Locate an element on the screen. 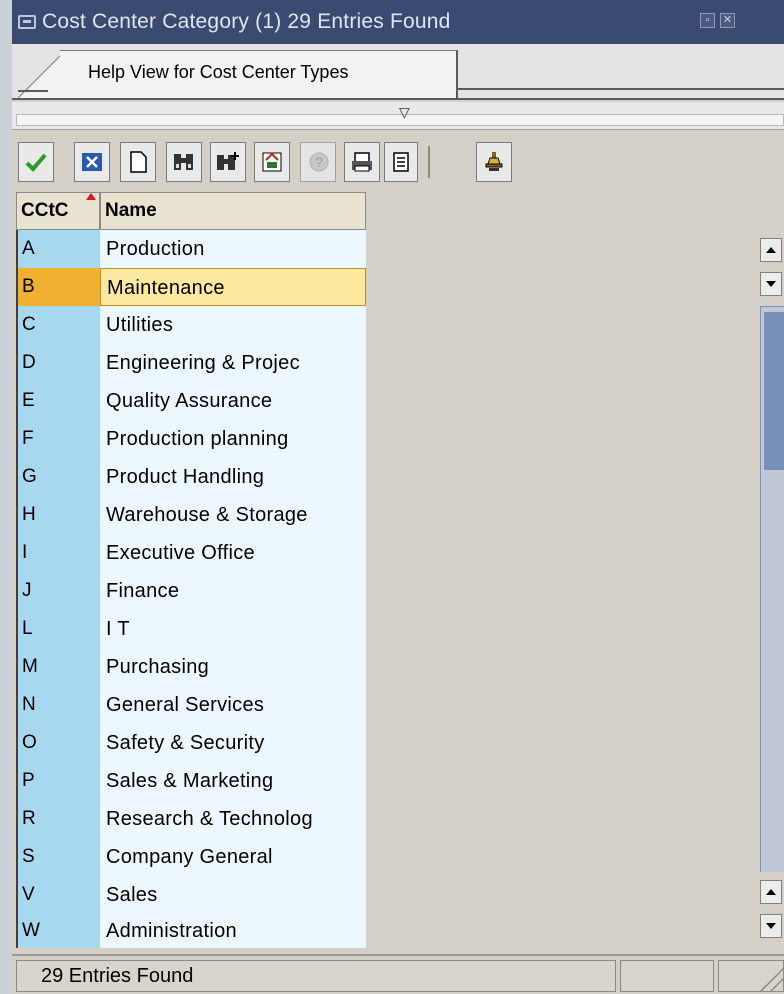  cost-center-category-cell: M is located at coordinates (59, 667).